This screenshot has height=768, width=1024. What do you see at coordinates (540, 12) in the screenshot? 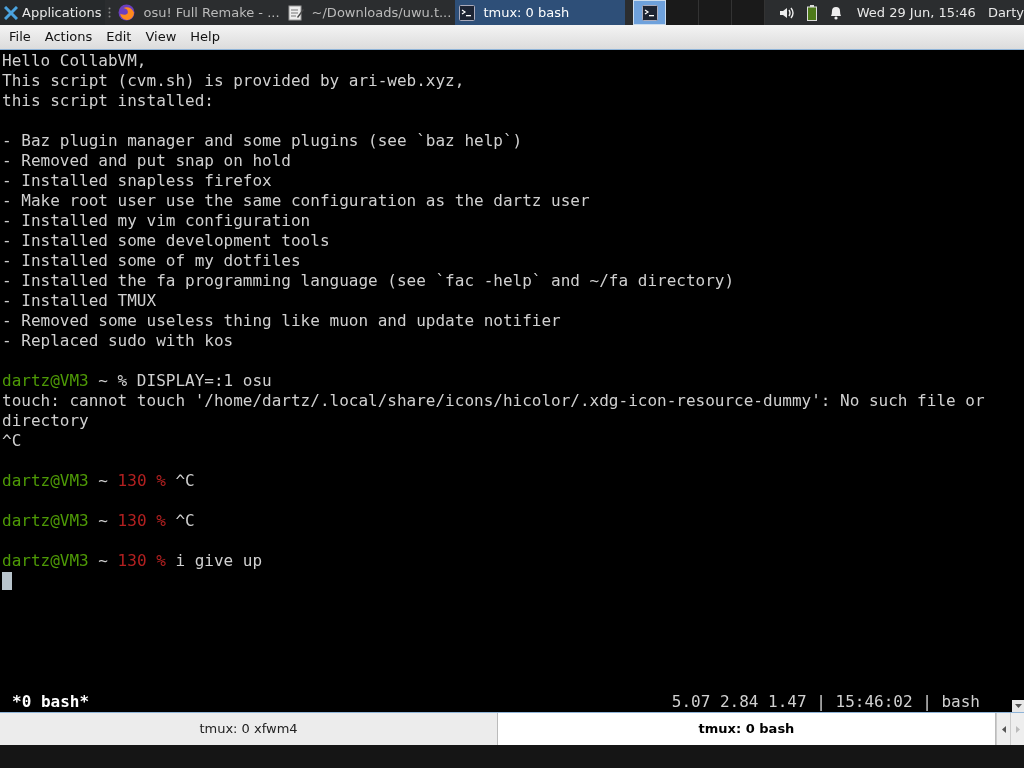
I see `window-button: tmux: 0 bash` at bounding box center [540, 12].